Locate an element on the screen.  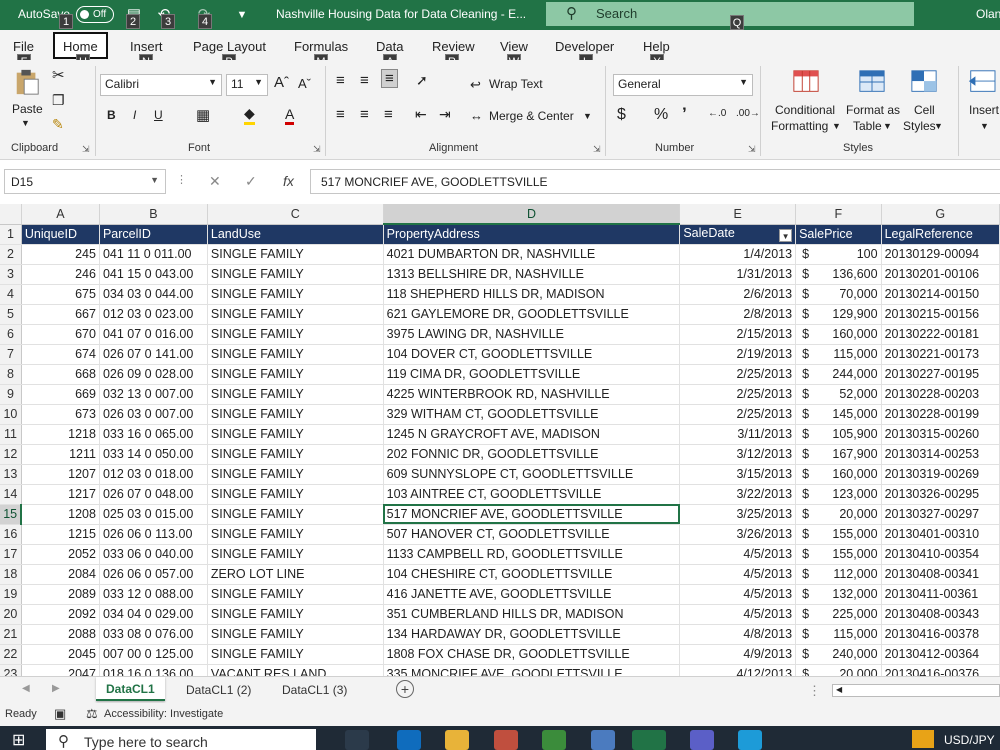
header-cell: SalePrice is located at coordinates (838, 234).